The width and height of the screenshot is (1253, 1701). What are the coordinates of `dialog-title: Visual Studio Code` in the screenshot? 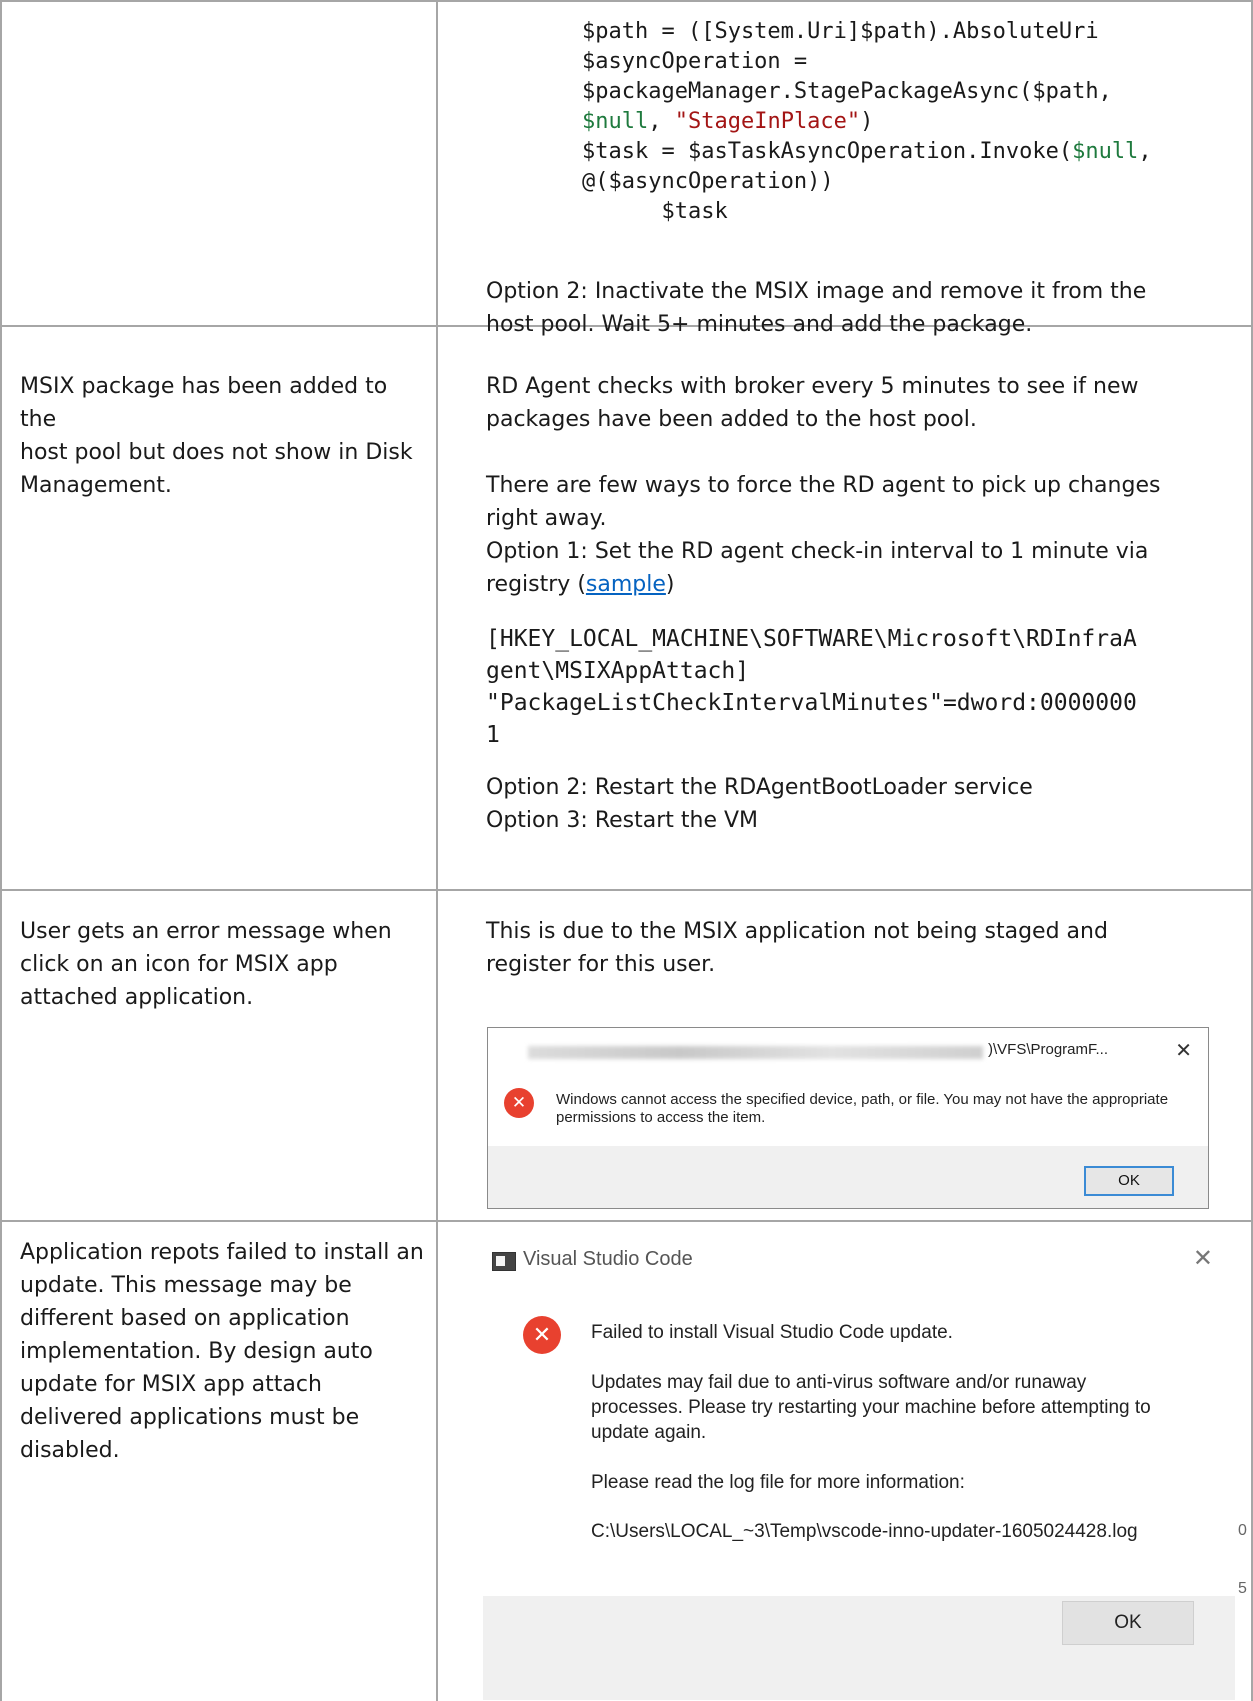 It's located at (608, 1259).